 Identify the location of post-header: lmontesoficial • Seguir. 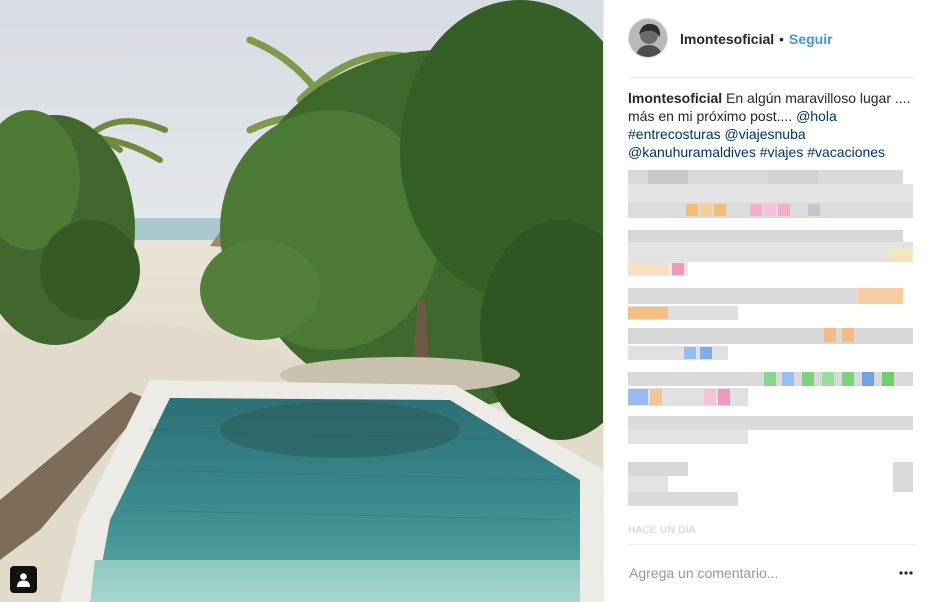
(771, 39).